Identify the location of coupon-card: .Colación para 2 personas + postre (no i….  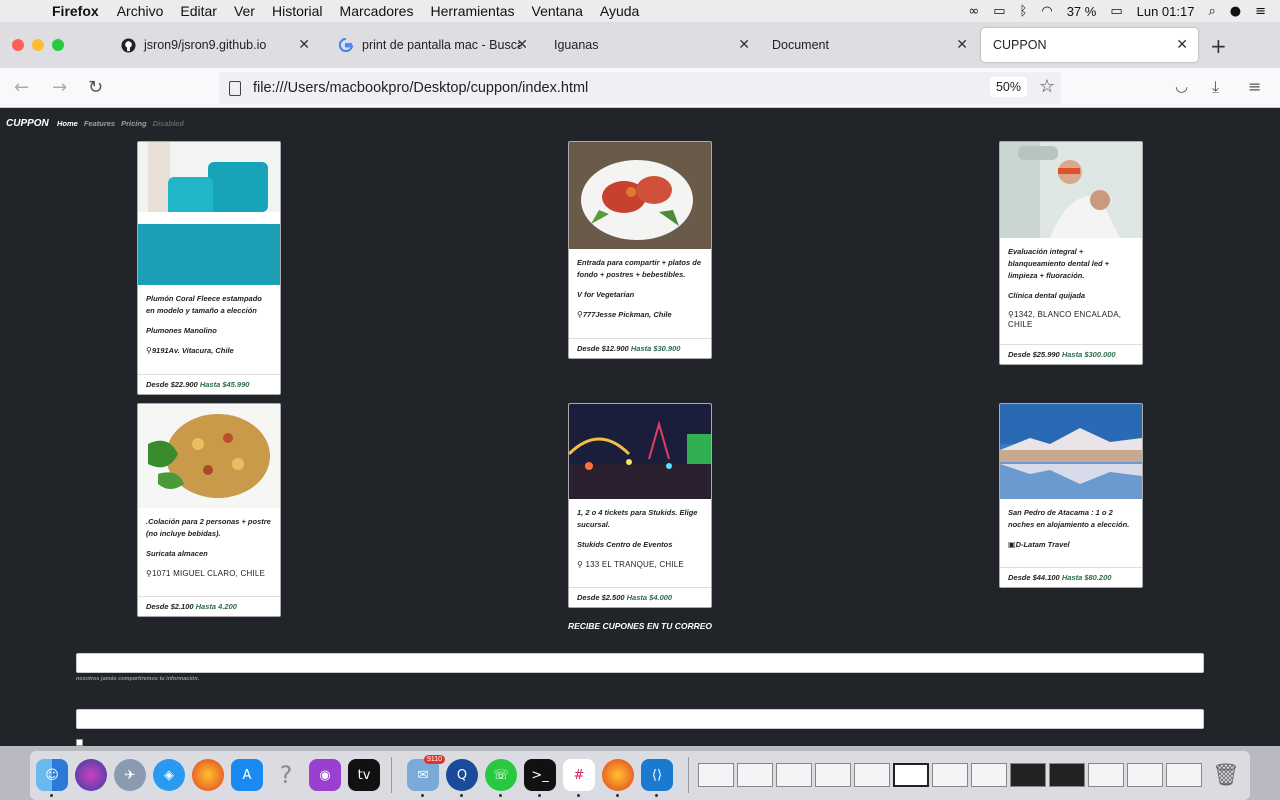
(209, 510).